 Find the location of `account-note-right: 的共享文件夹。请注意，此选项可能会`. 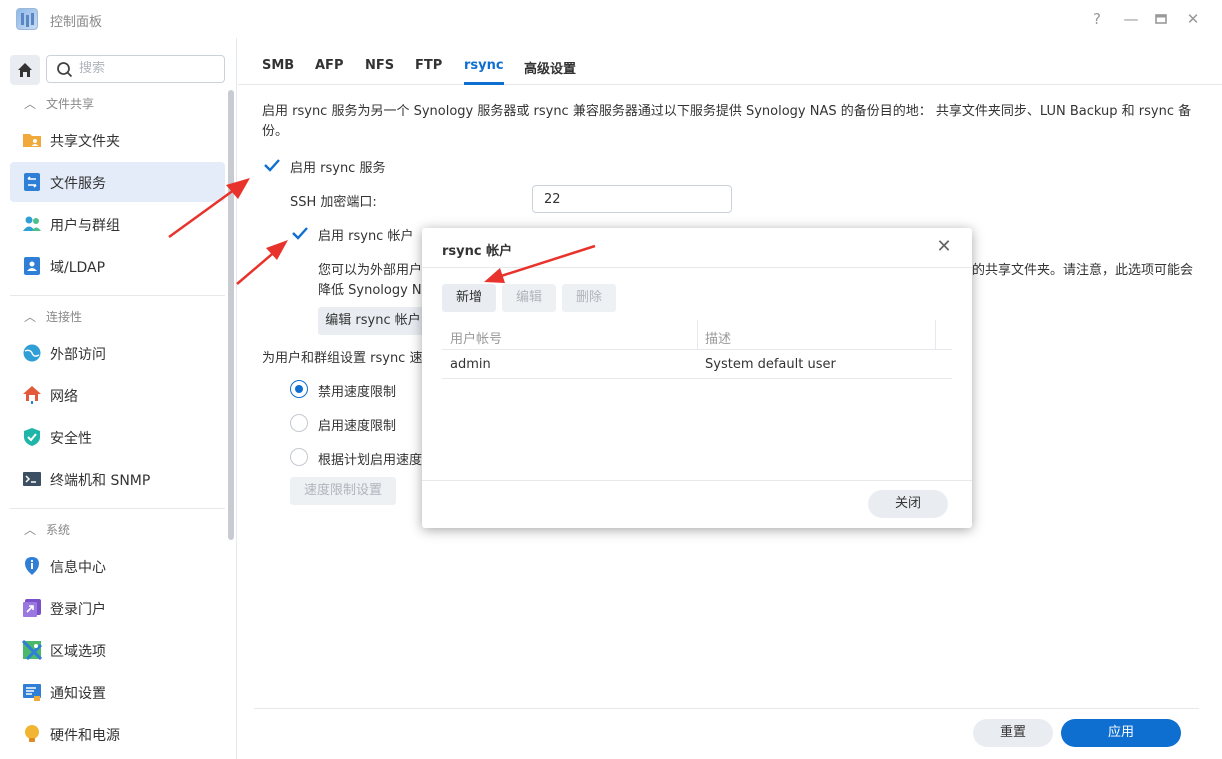

account-note-right: 的共享文件夹。请注意，此选项可能会 is located at coordinates (1083, 270).